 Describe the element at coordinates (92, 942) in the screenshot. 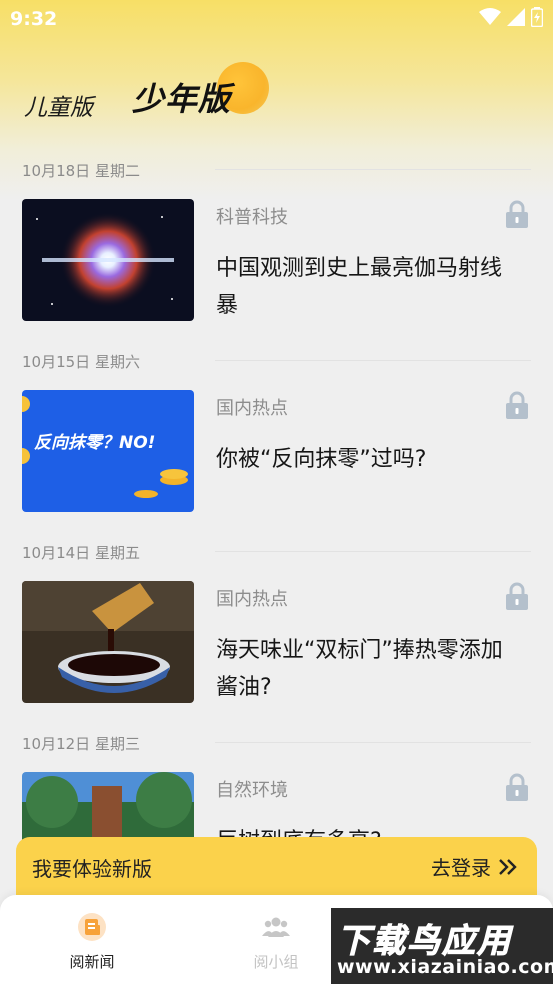

I see `nav-item-news: 阅新闻` at that location.